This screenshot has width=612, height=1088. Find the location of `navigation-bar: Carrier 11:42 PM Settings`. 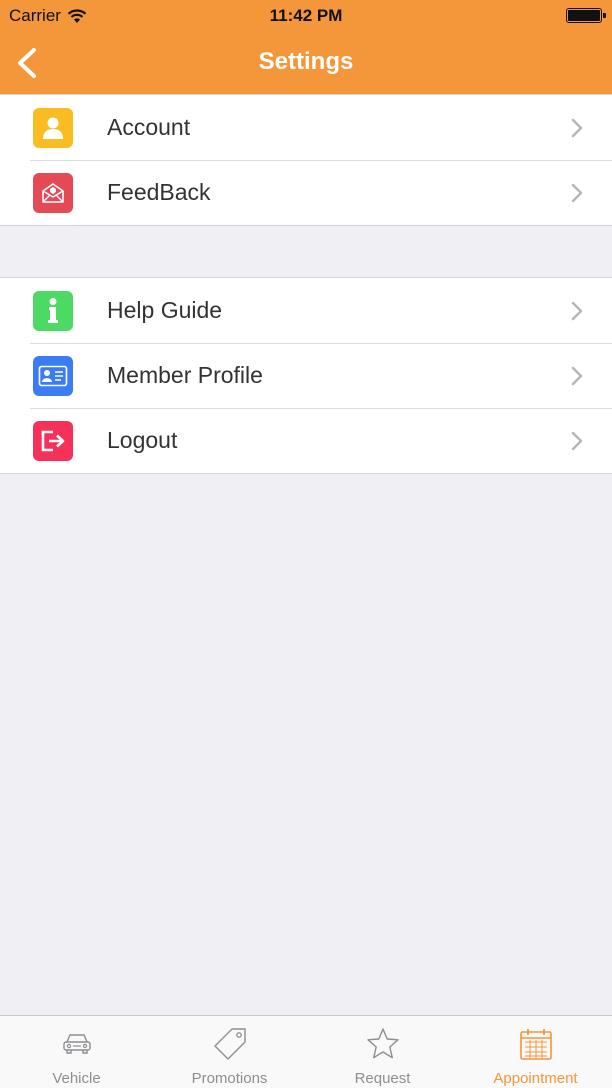

navigation-bar: Carrier 11:42 PM Settings is located at coordinates (306, 47).